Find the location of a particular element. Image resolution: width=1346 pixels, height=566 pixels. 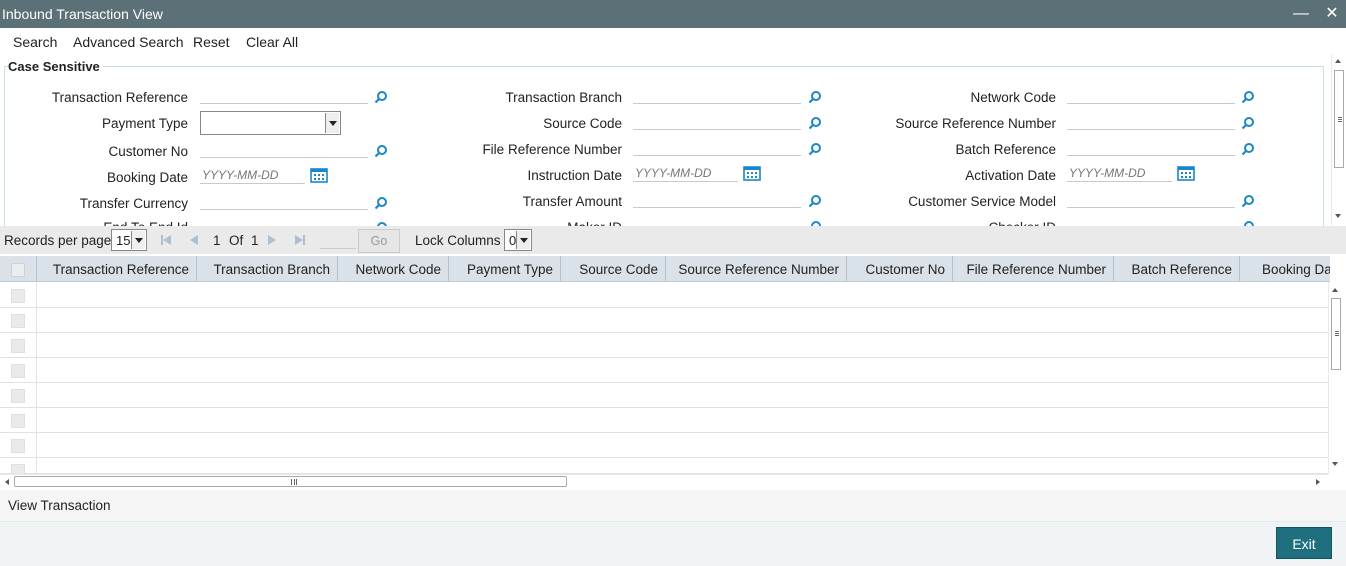

search-panel-scrollbar is located at coordinates (1337, 140).